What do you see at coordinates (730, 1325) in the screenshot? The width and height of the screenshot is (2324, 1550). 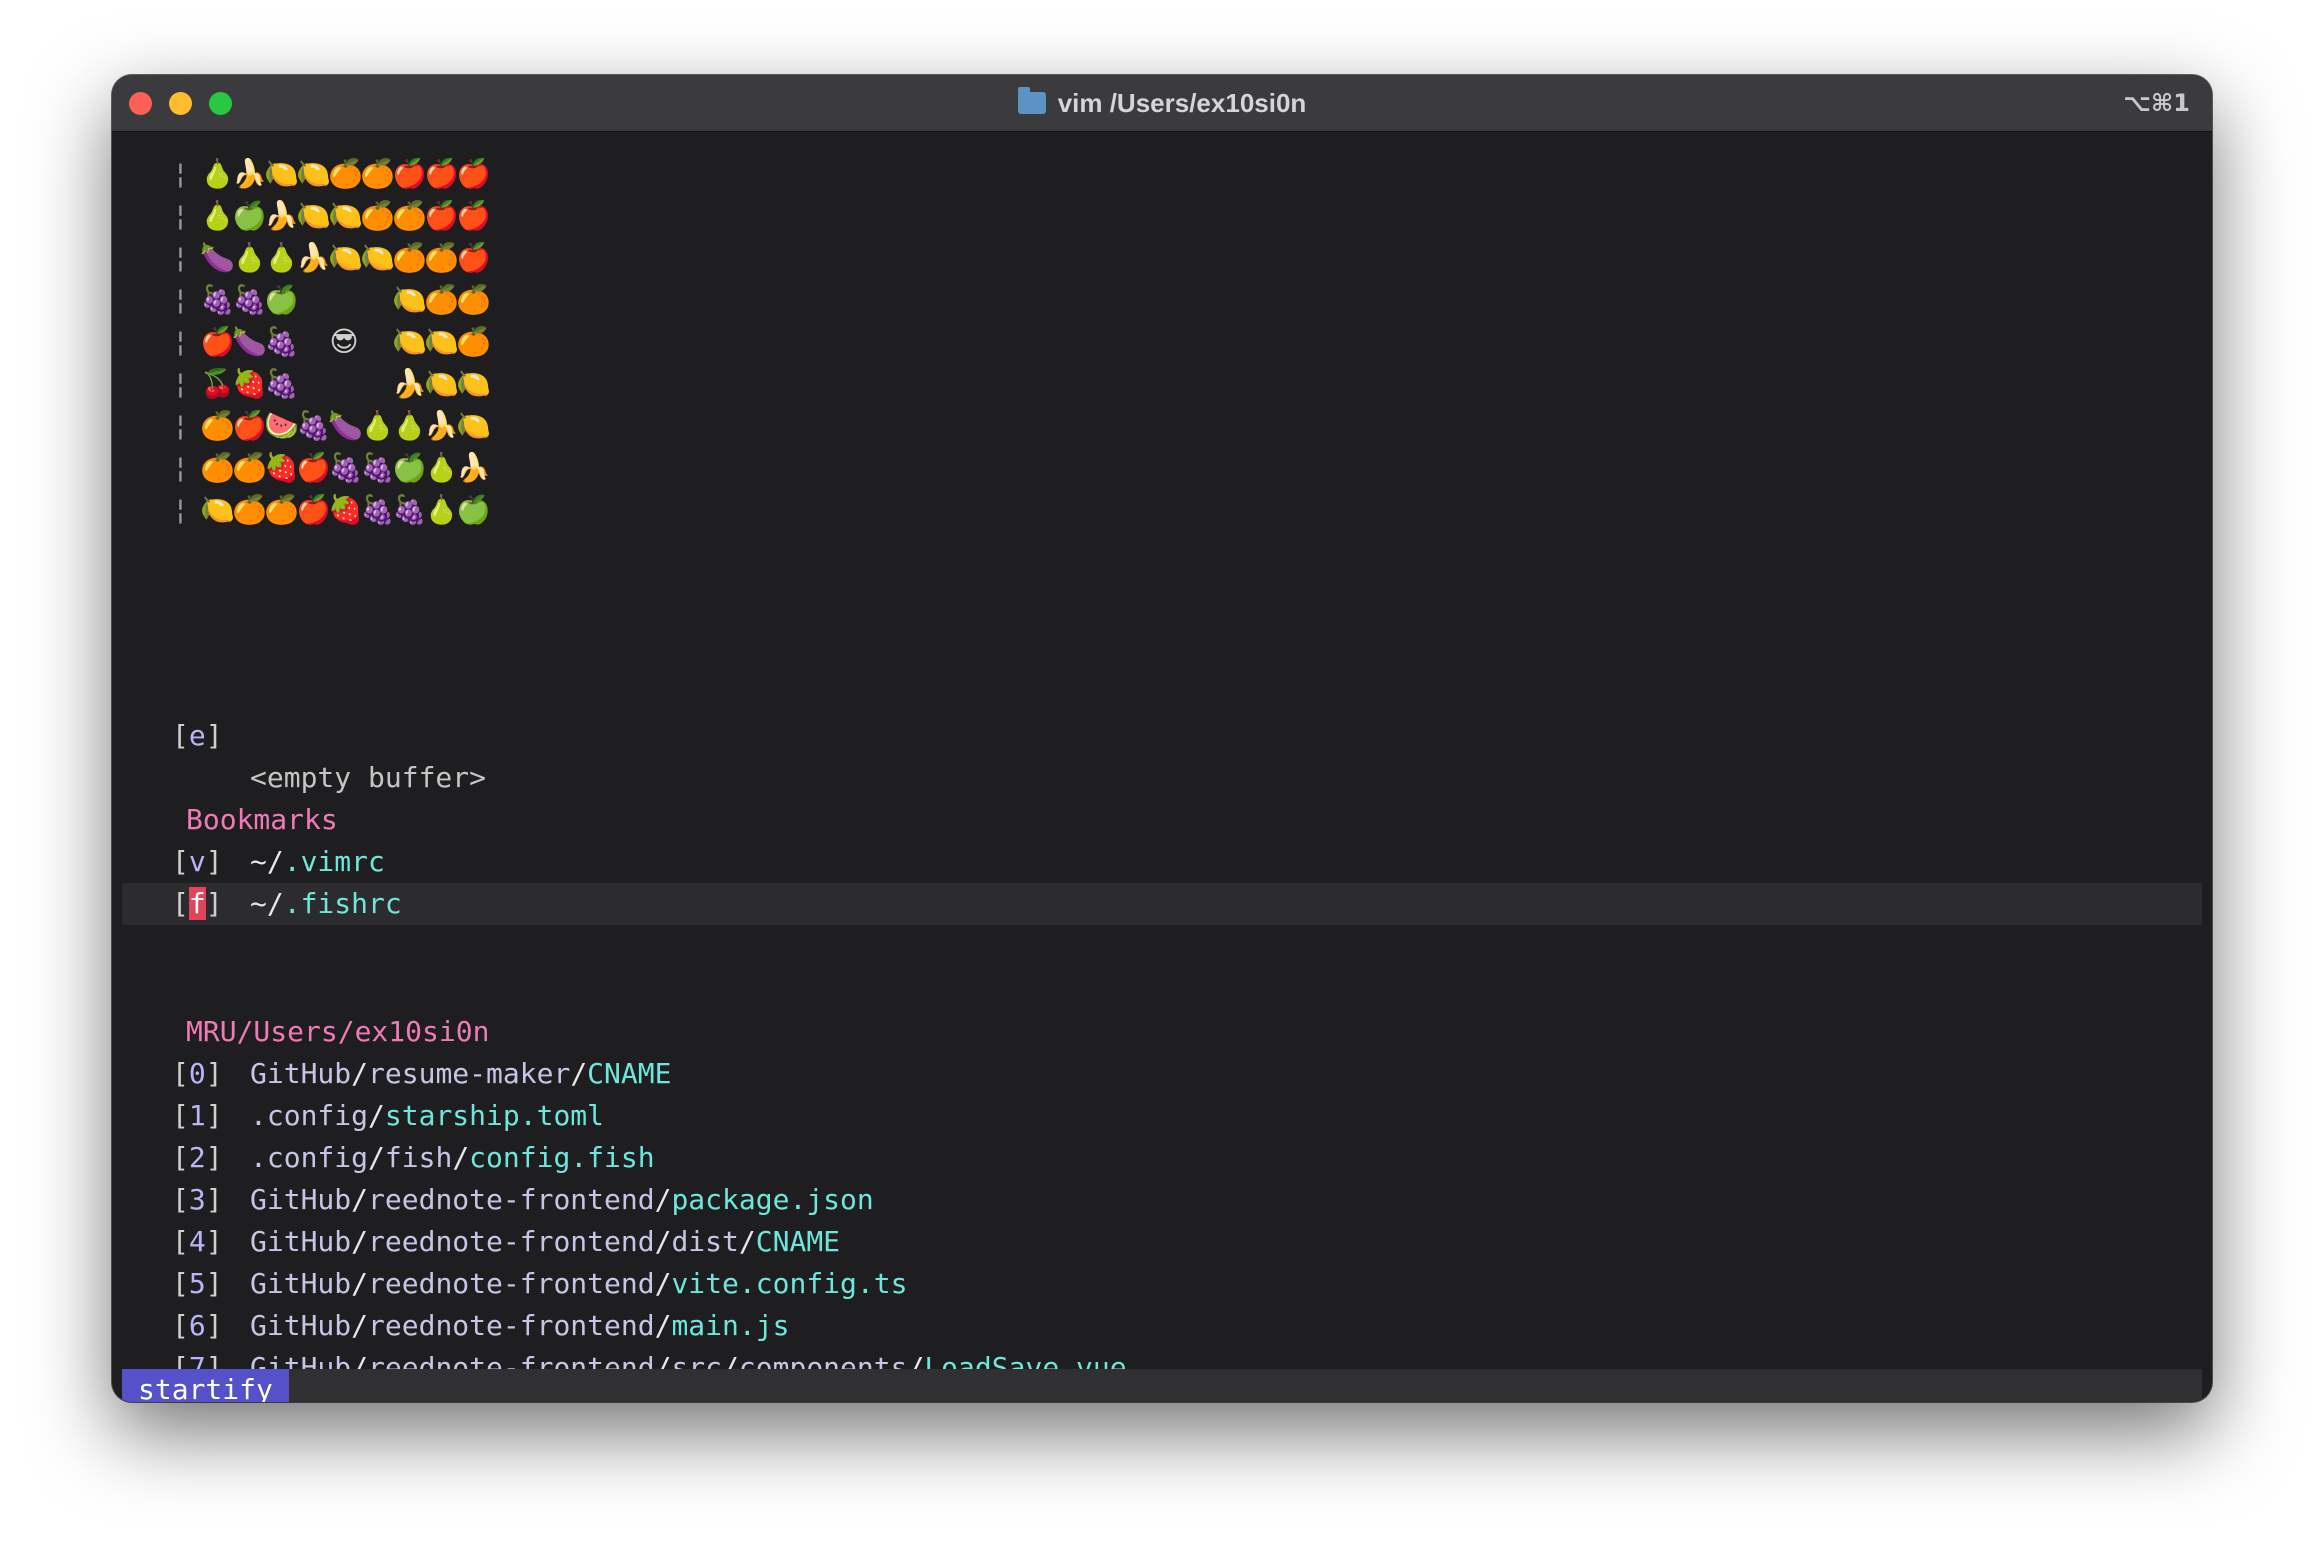 I see `entry-filename: main.js` at bounding box center [730, 1325].